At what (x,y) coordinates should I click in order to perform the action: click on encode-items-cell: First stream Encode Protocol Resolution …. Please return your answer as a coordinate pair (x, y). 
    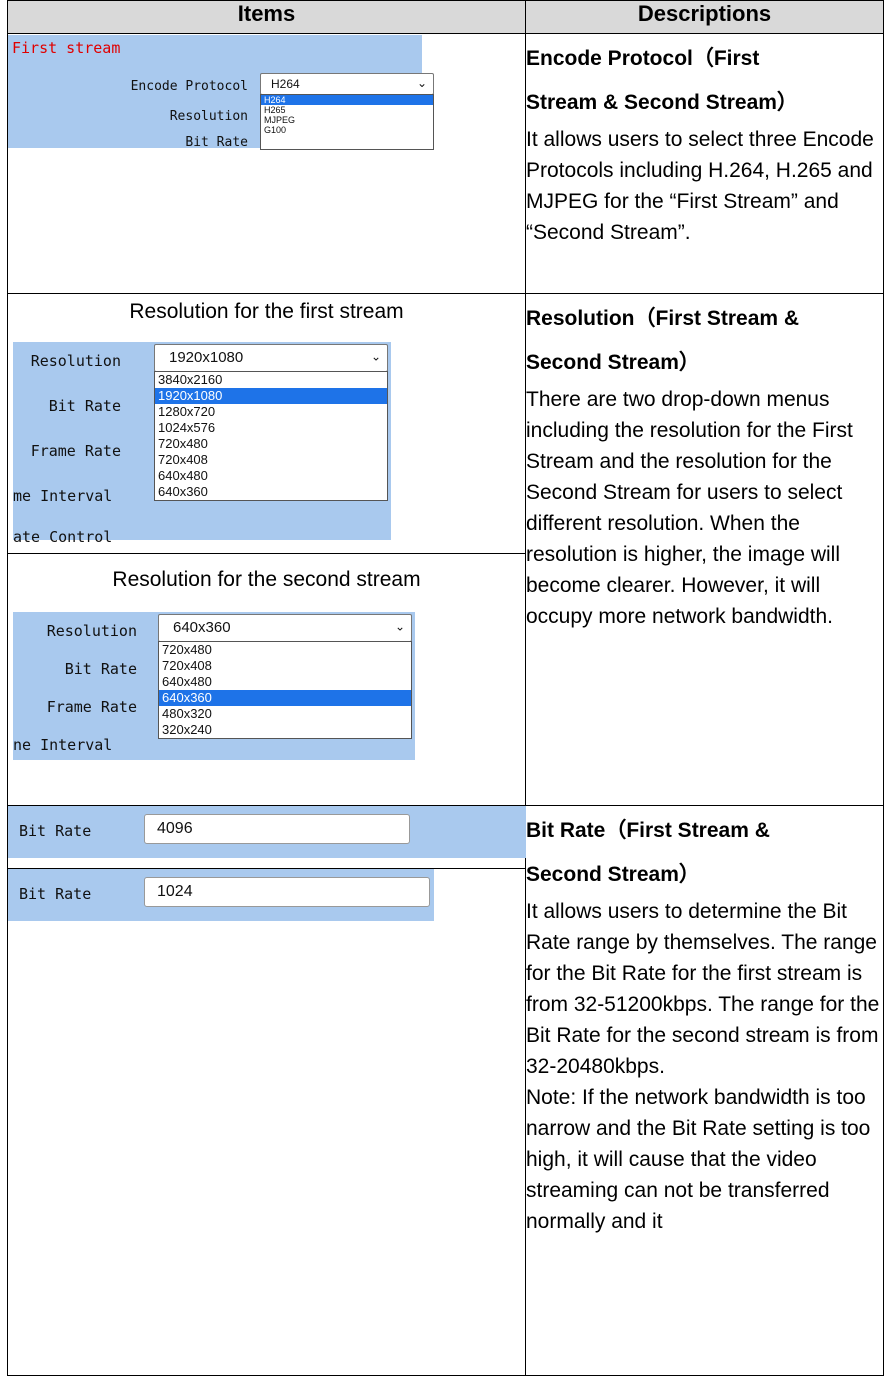
    Looking at the image, I should click on (266, 163).